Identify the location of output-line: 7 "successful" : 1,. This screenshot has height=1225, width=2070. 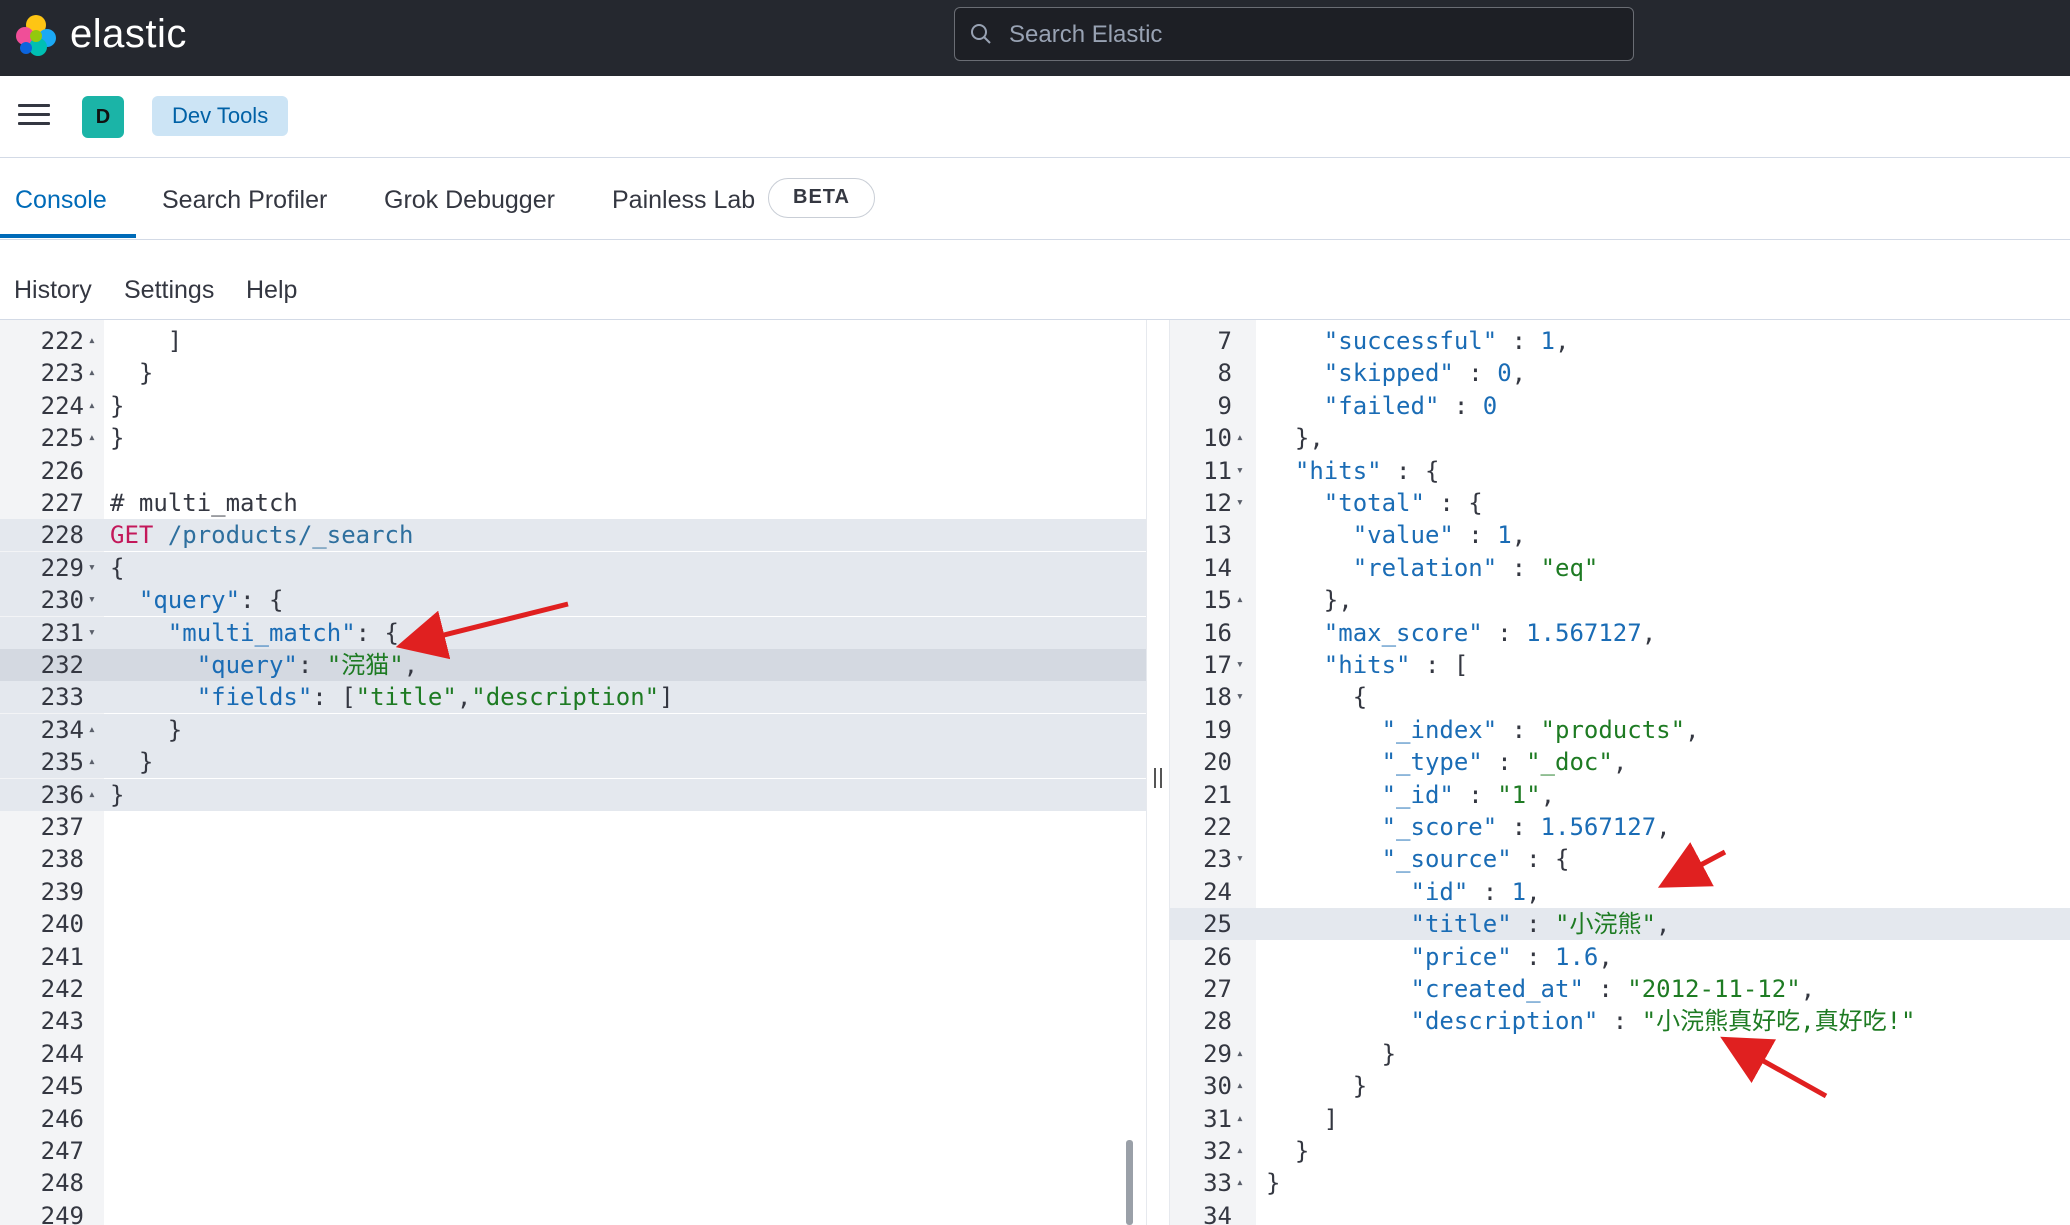
(1620, 341).